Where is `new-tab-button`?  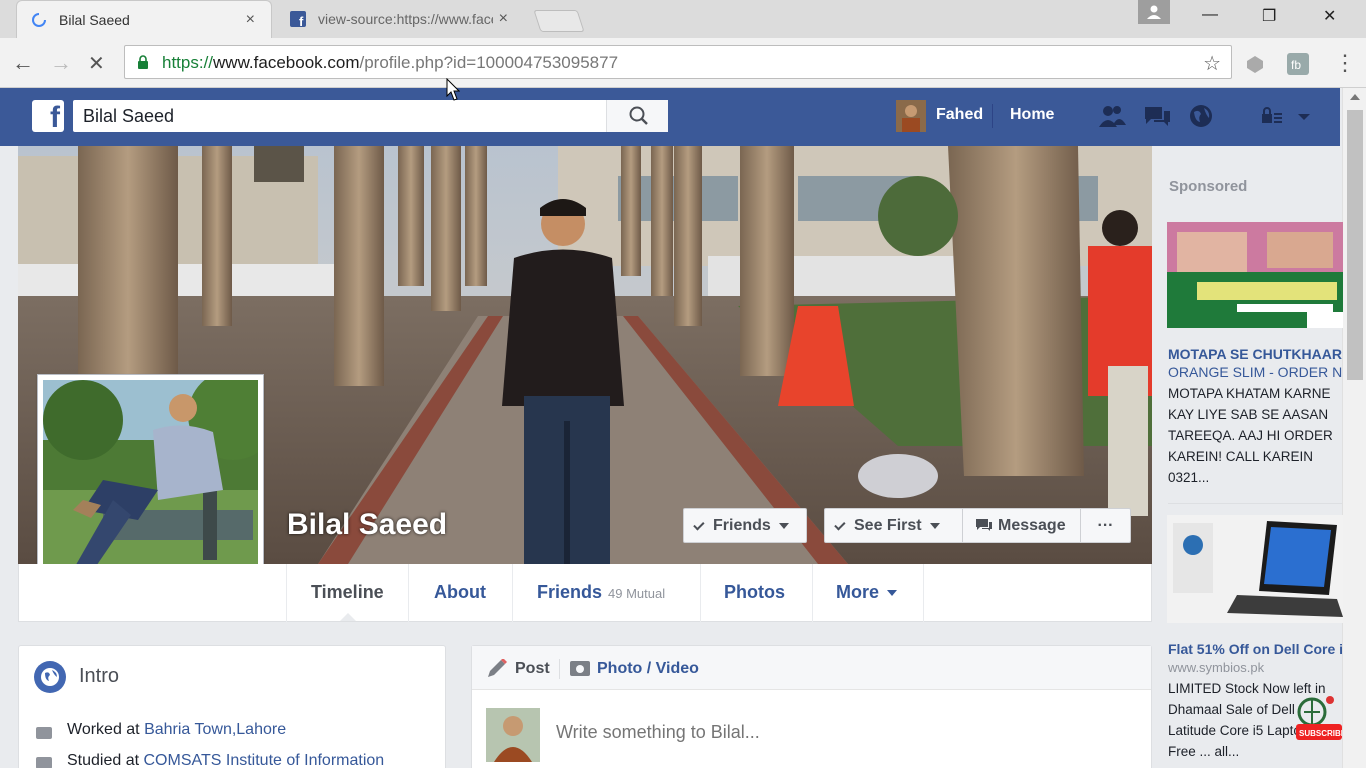
new-tab-button is located at coordinates (559, 21).